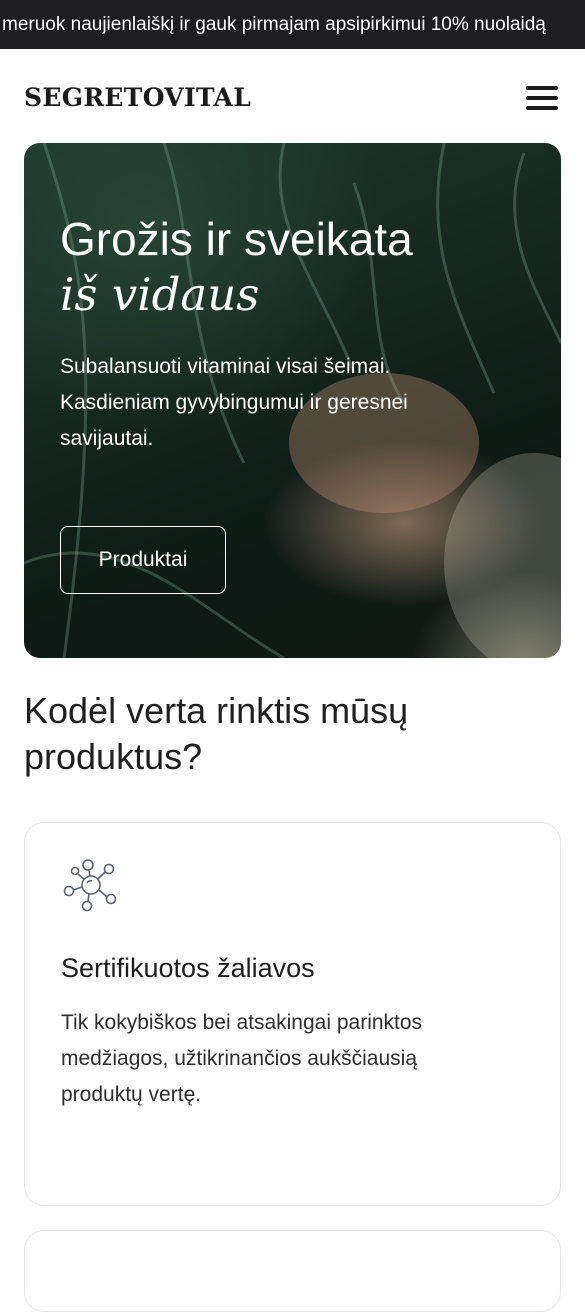  I want to click on hamburger-menu-icon, so click(541, 99).